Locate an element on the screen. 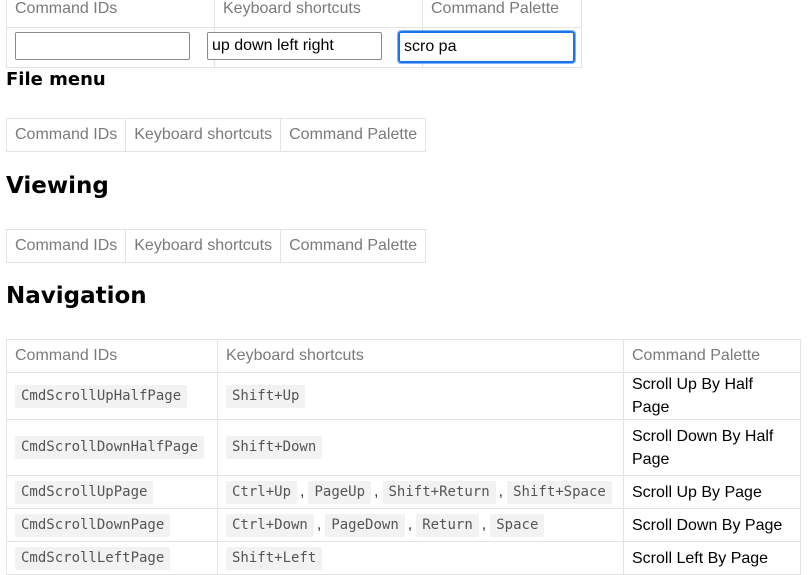  command-id-cell: CmdScrollUpPage is located at coordinates (112, 492).